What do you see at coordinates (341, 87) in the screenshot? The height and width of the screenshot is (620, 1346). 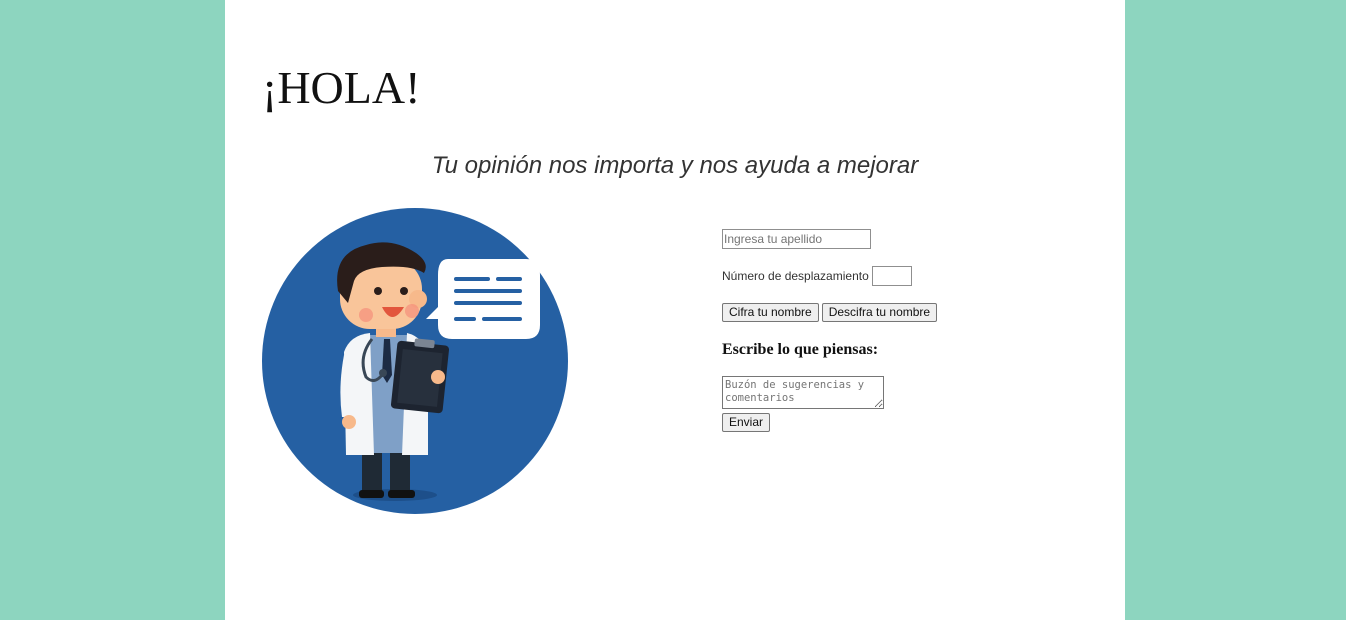 I see `page-title: ¡HOLA!` at bounding box center [341, 87].